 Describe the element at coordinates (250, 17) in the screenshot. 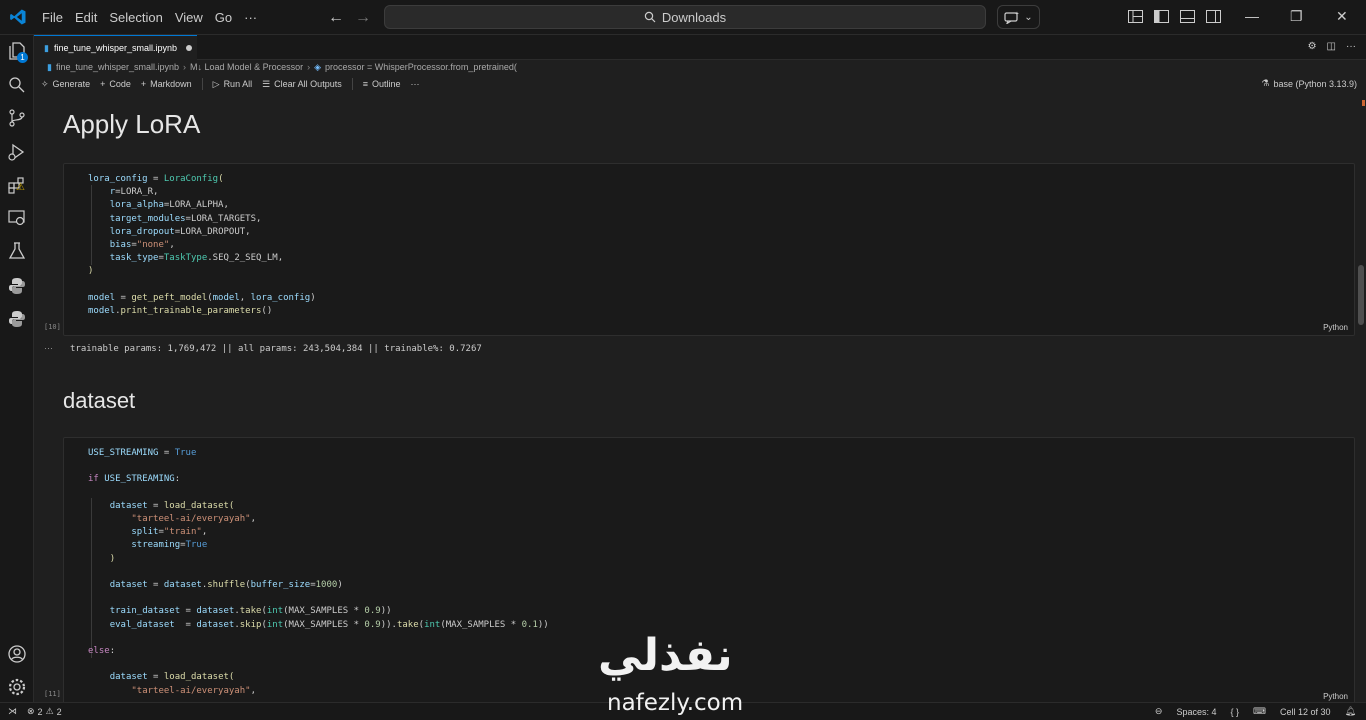

I see `menu-more: ···` at that location.